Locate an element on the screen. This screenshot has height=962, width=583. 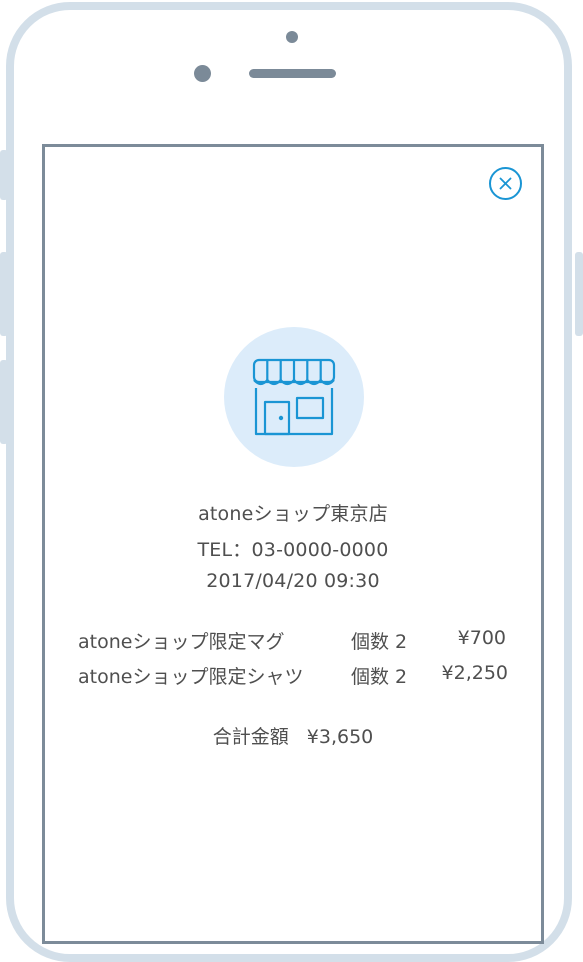
proximity-sensor is located at coordinates (292, 37).